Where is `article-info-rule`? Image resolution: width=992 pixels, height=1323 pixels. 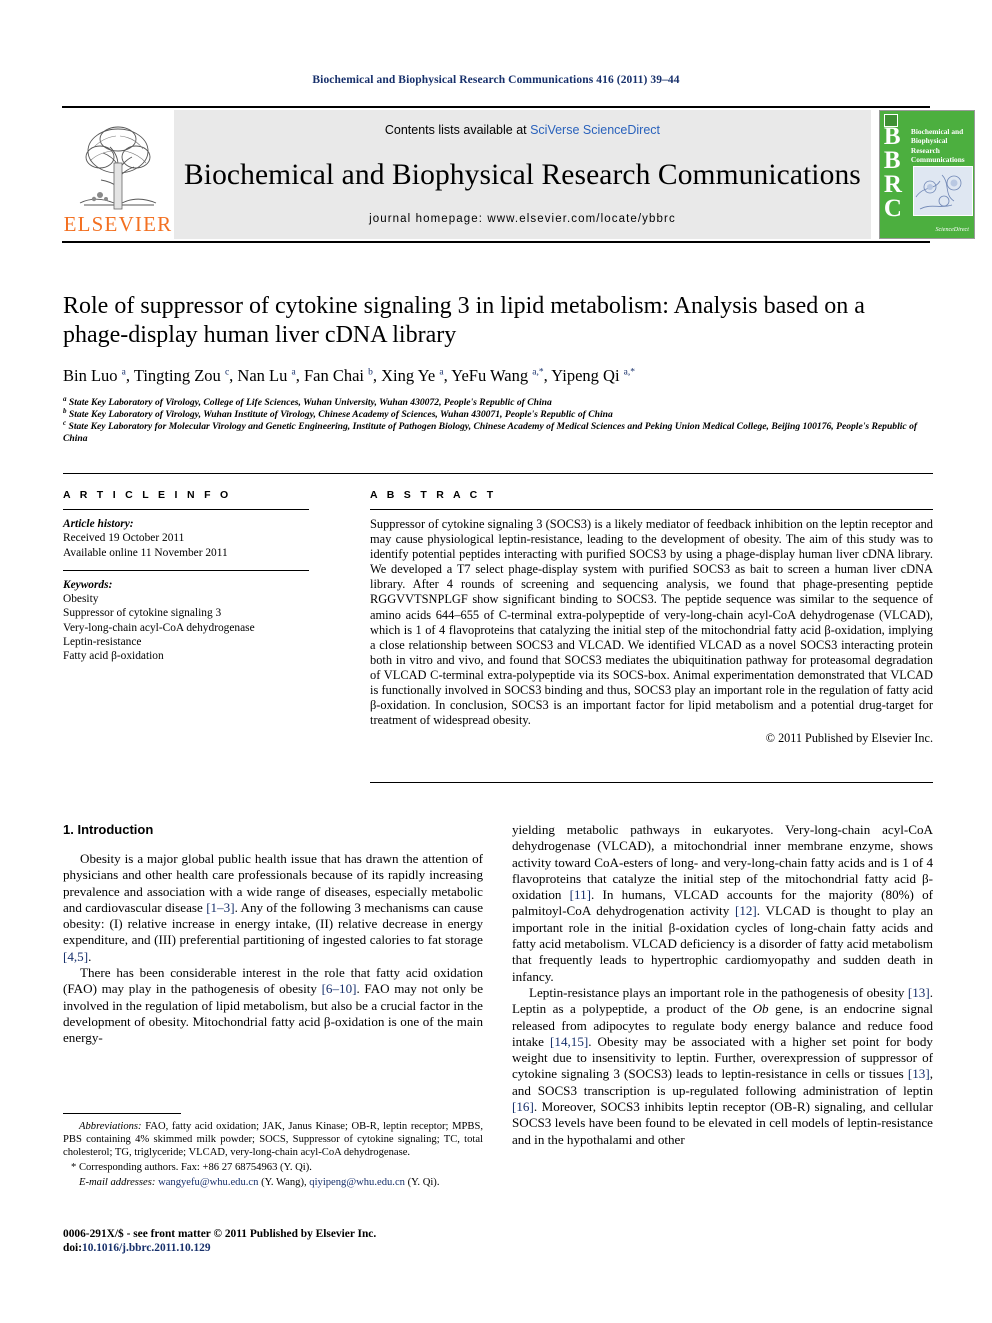
article-info-rule is located at coordinates (186, 509).